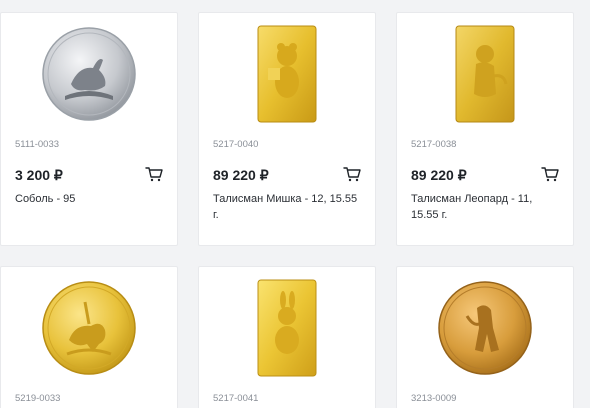  What do you see at coordinates (236, 144) in the screenshot?
I see `product-sku: 5217-0040` at bounding box center [236, 144].